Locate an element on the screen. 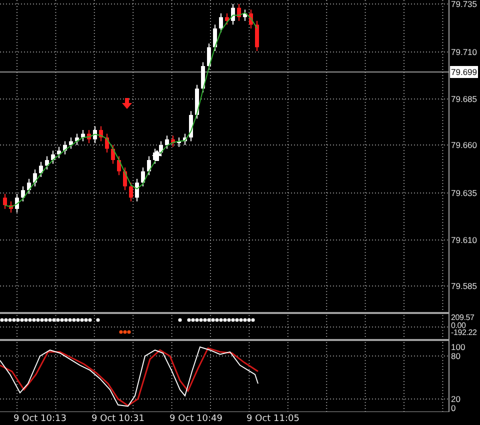  price-label: 79.685 is located at coordinates (464, 99).